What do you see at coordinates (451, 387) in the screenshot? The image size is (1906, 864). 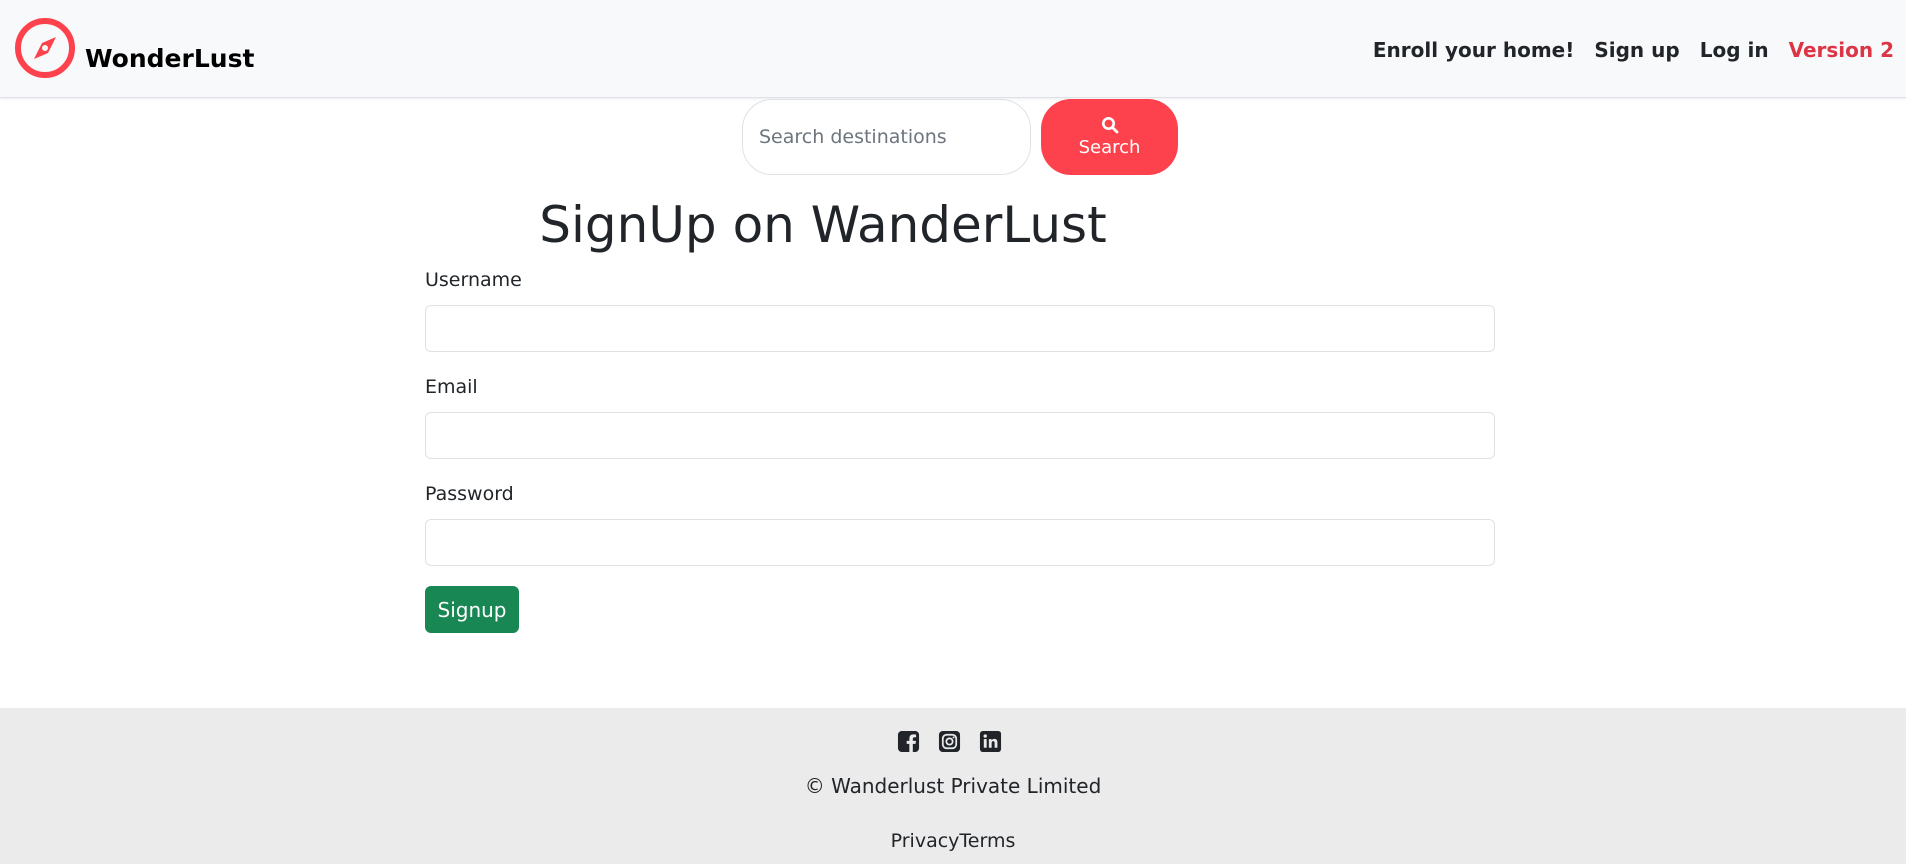 I see `email-label: Email` at bounding box center [451, 387].